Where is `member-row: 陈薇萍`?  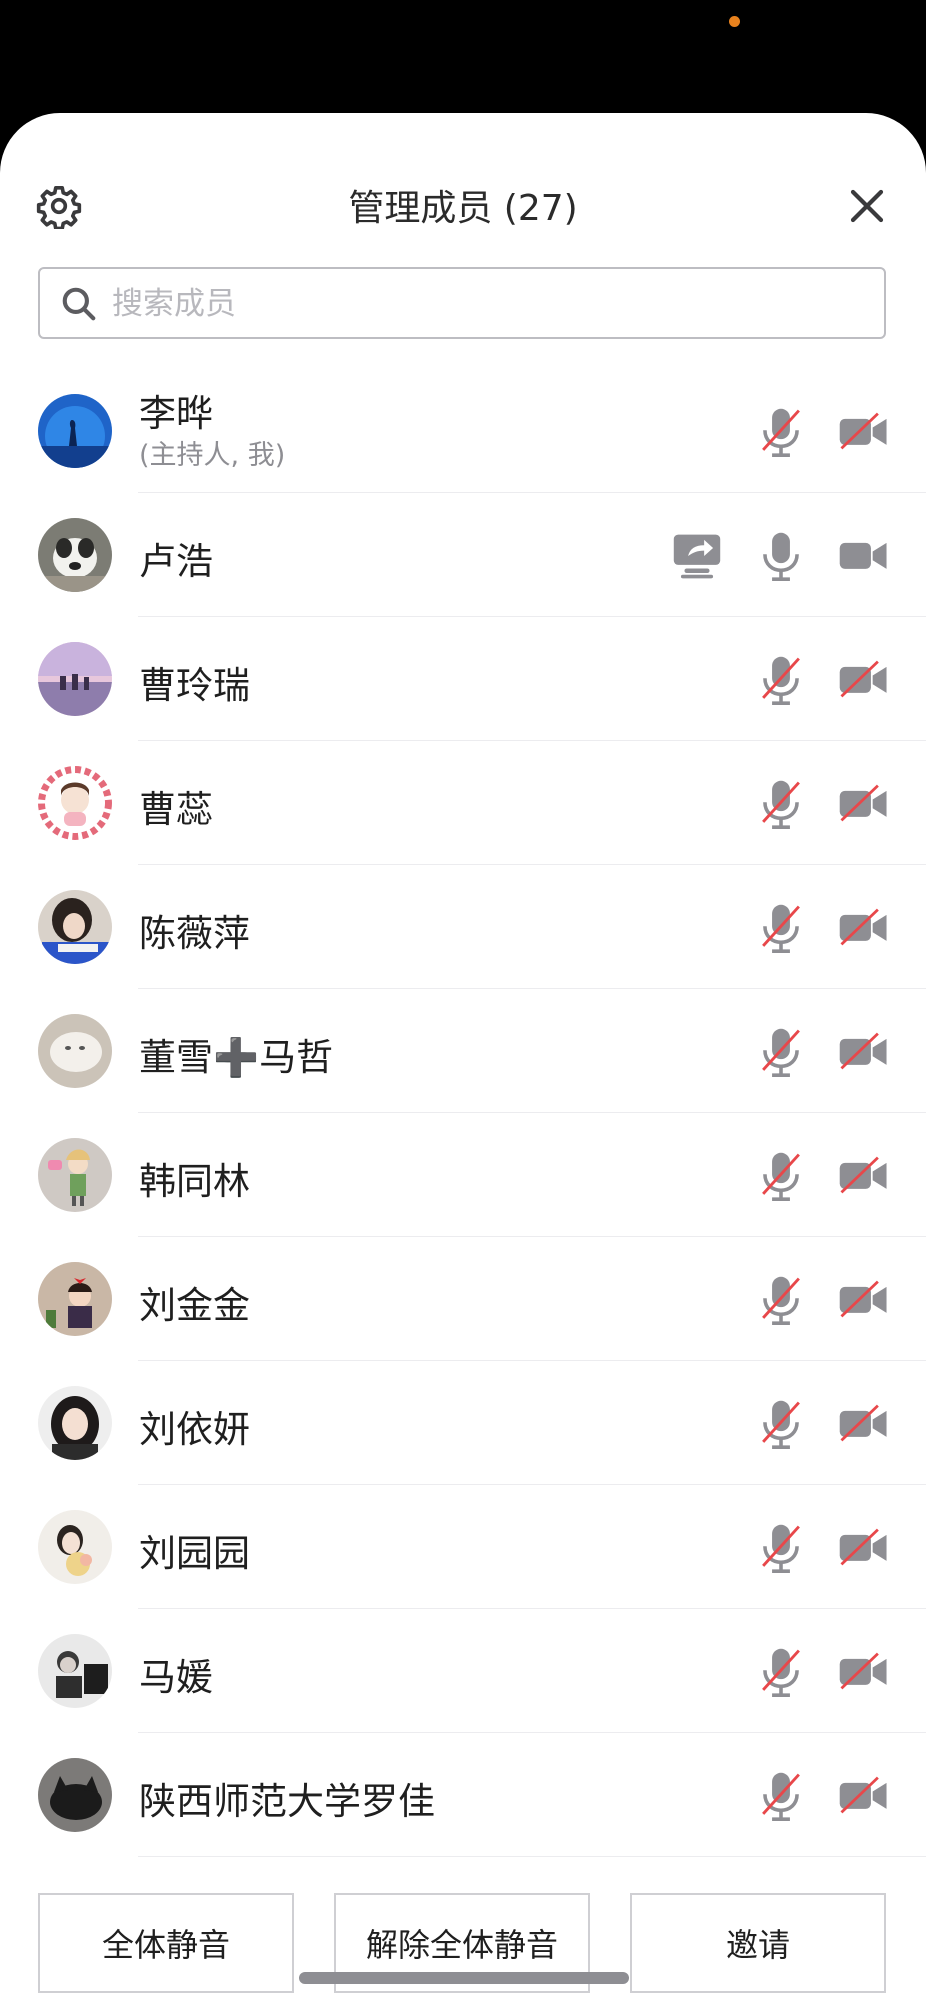
member-row: 陈薇萍 is located at coordinates (463, 927).